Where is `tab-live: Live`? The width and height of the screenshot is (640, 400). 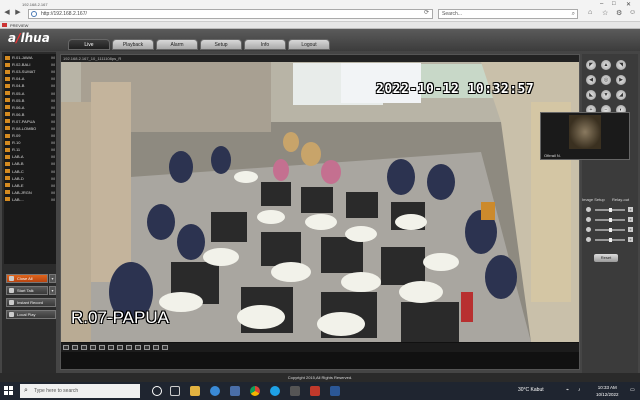
tab-live: Live is located at coordinates (89, 44).